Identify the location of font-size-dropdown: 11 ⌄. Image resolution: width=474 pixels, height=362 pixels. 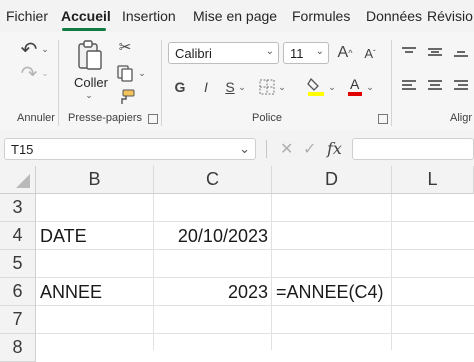
(306, 53).